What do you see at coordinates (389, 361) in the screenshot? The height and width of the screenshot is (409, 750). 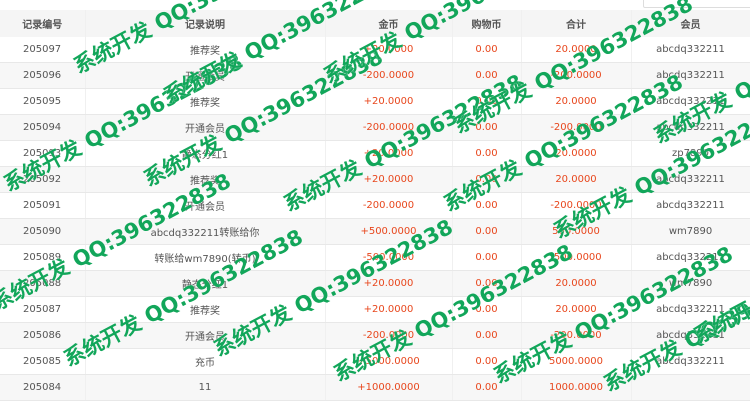 I see `cell-gold: +5000.0000` at bounding box center [389, 361].